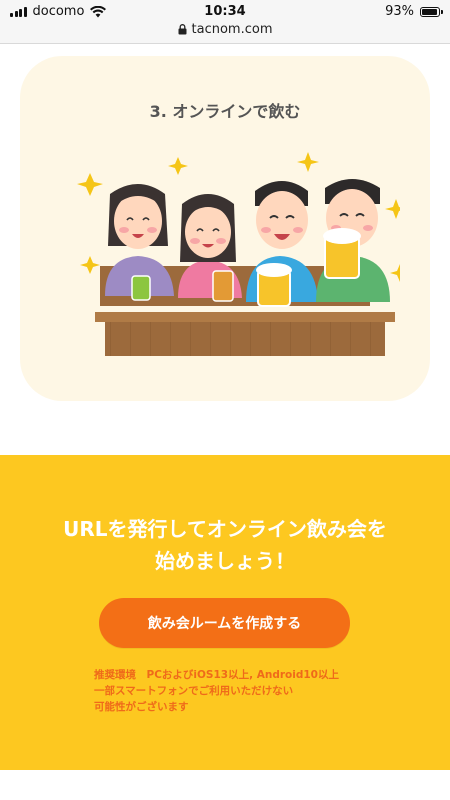  What do you see at coordinates (431, 11) in the screenshot?
I see `battery-icon` at bounding box center [431, 11].